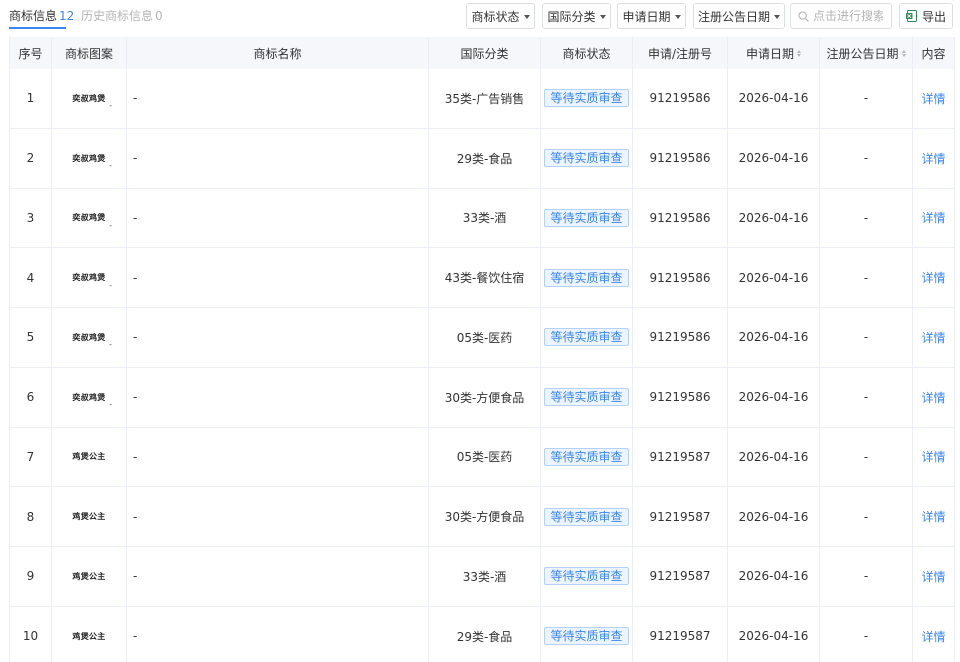 The height and width of the screenshot is (662, 960). What do you see at coordinates (37, 28) in the screenshot?
I see `active-tab-indicator` at bounding box center [37, 28].